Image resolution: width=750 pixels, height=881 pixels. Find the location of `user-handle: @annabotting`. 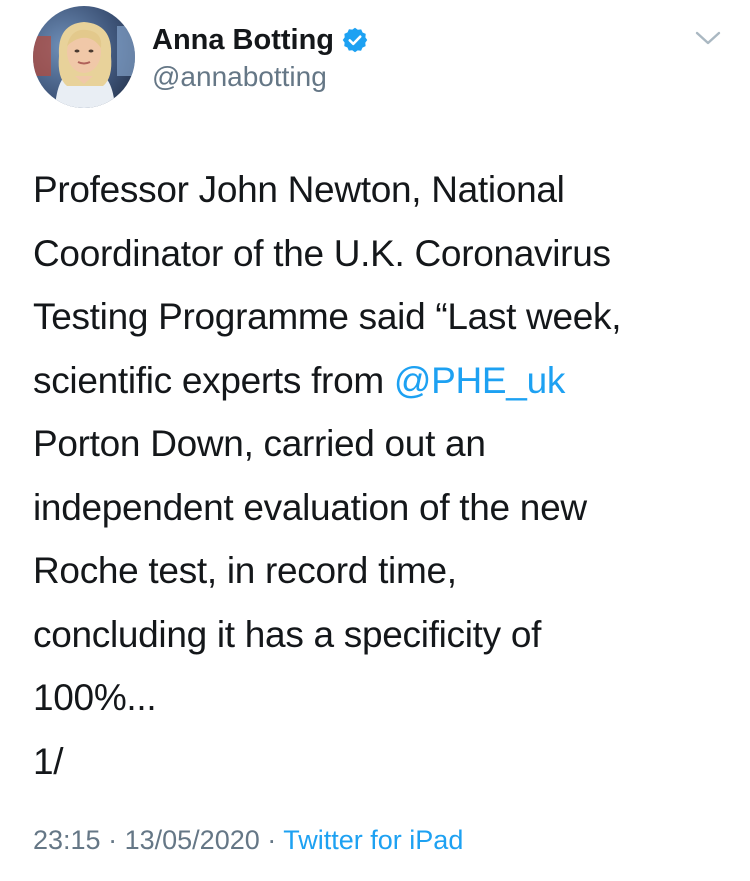

user-handle: @annabotting is located at coordinates (239, 77).